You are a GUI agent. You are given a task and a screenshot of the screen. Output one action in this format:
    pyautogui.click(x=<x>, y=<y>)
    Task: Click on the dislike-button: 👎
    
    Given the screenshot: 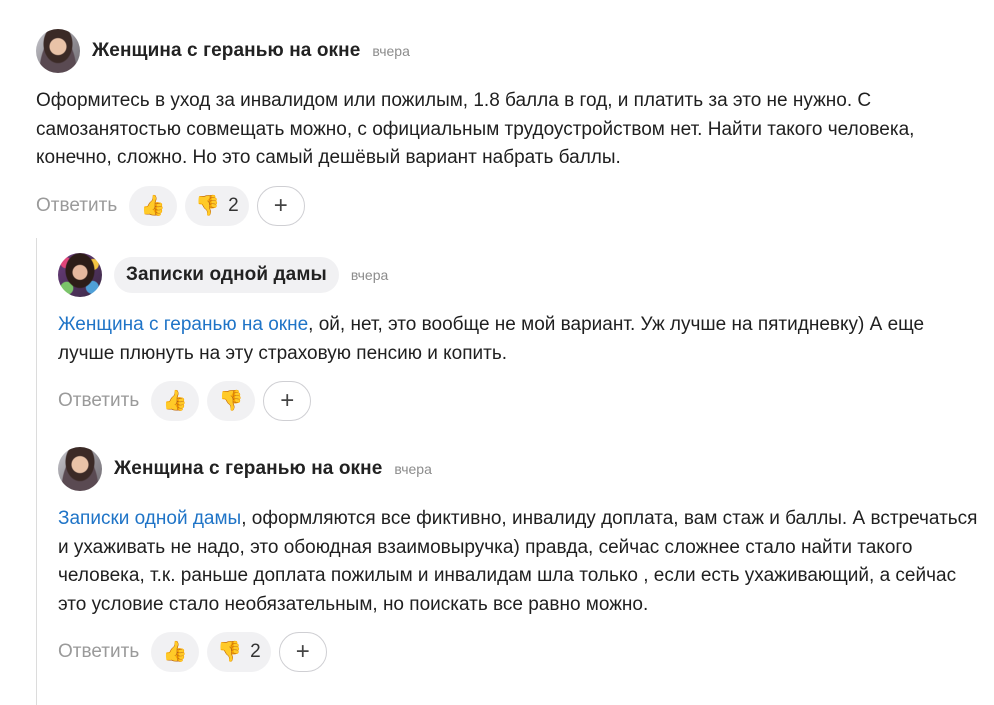 What is the action you would take?
    pyautogui.click(x=231, y=401)
    